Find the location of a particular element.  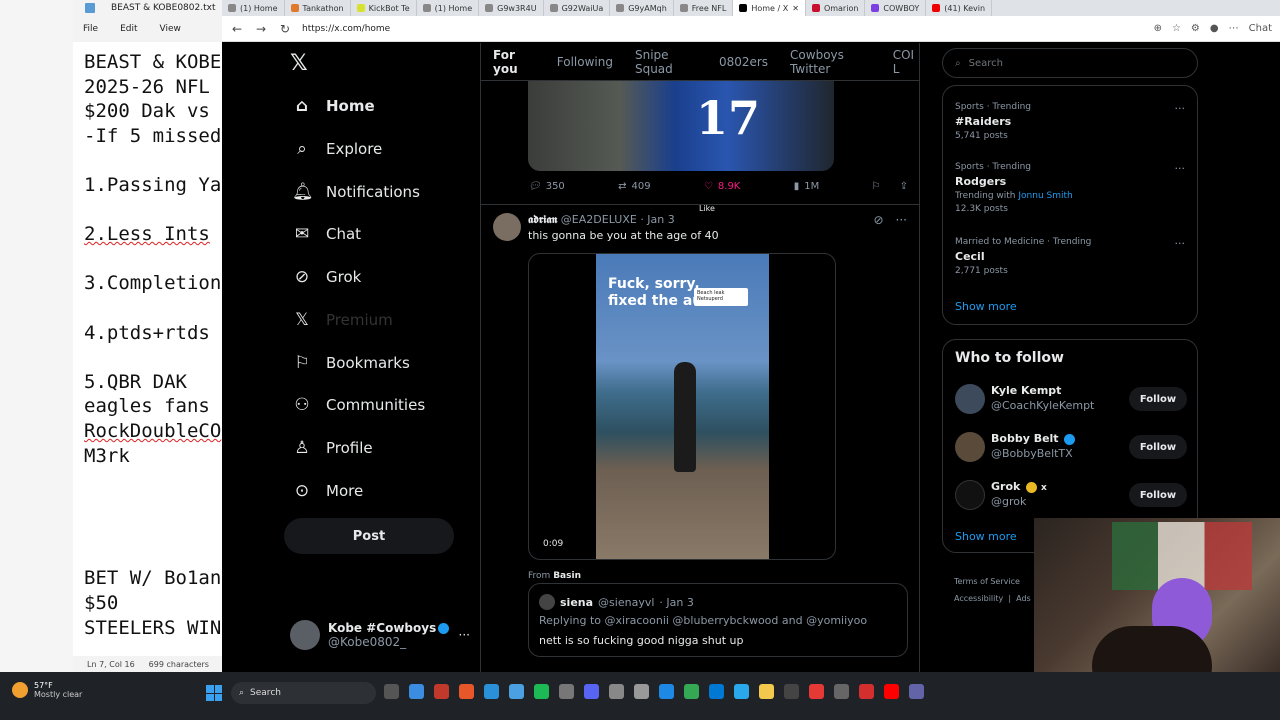

browser-tab: (1) Home is located at coordinates (253, 8).